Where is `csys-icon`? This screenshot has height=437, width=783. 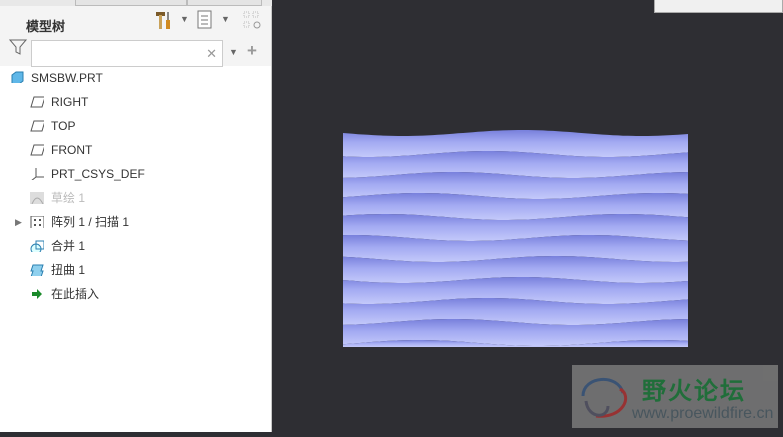
csys-icon is located at coordinates (37, 174).